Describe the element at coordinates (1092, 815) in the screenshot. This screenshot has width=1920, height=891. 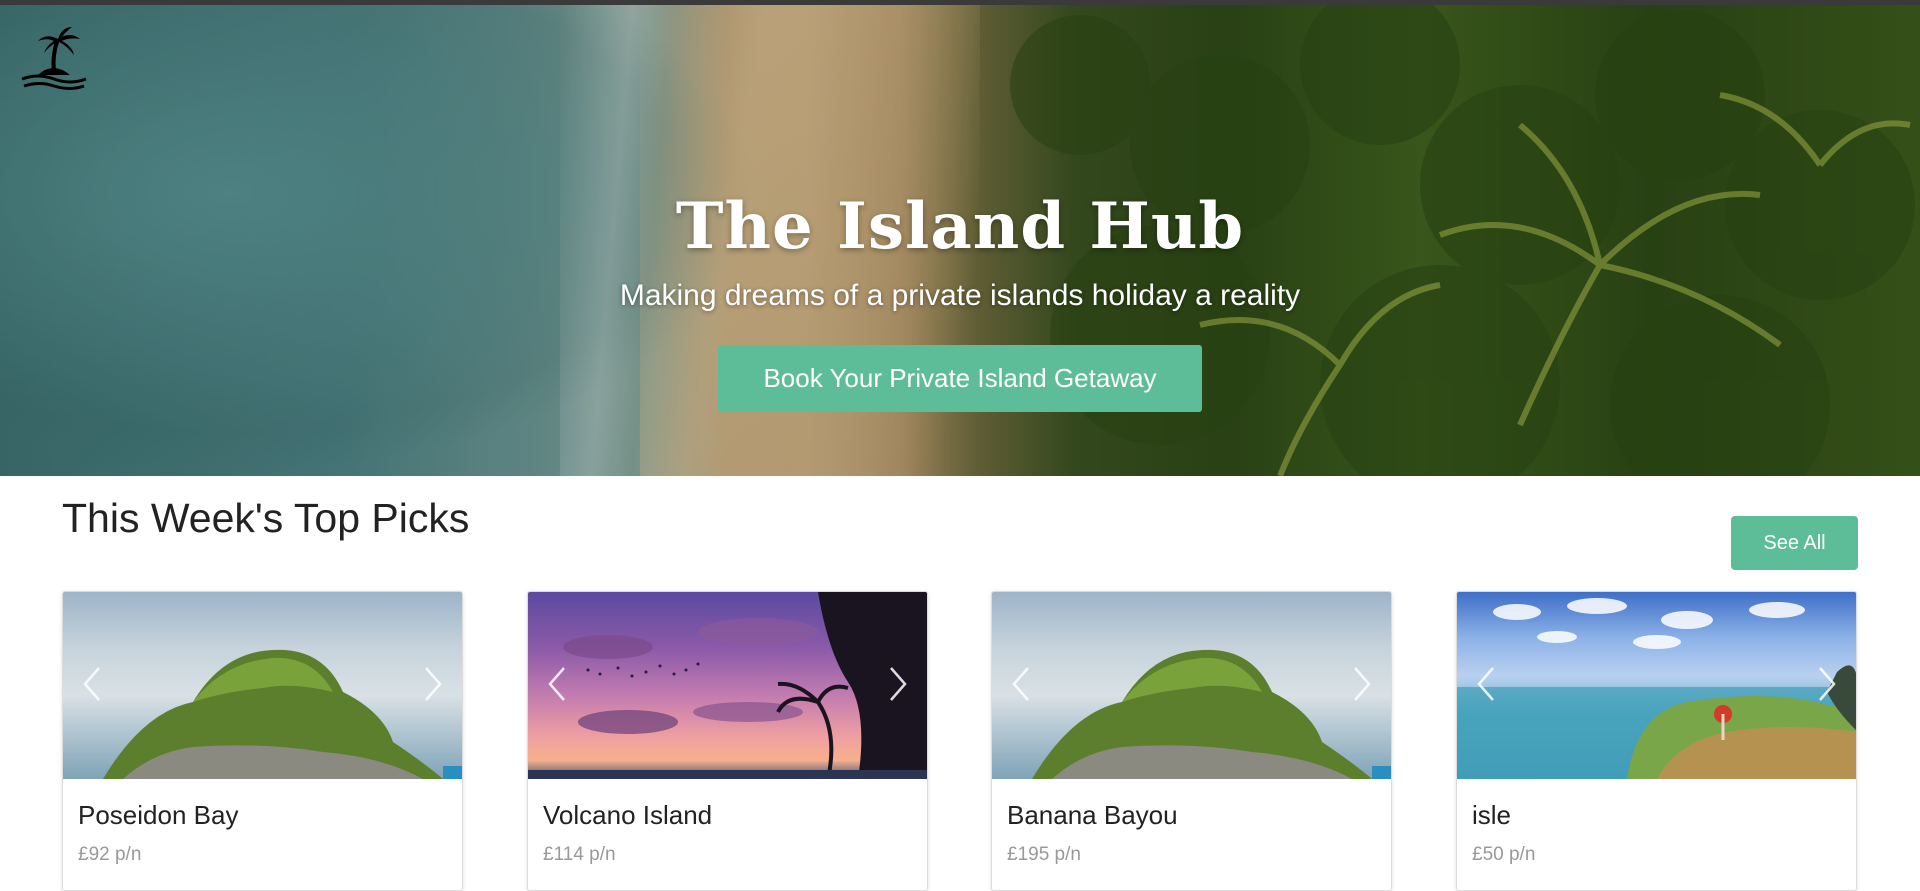
I see `island-card-name: Banana Bayou` at that location.